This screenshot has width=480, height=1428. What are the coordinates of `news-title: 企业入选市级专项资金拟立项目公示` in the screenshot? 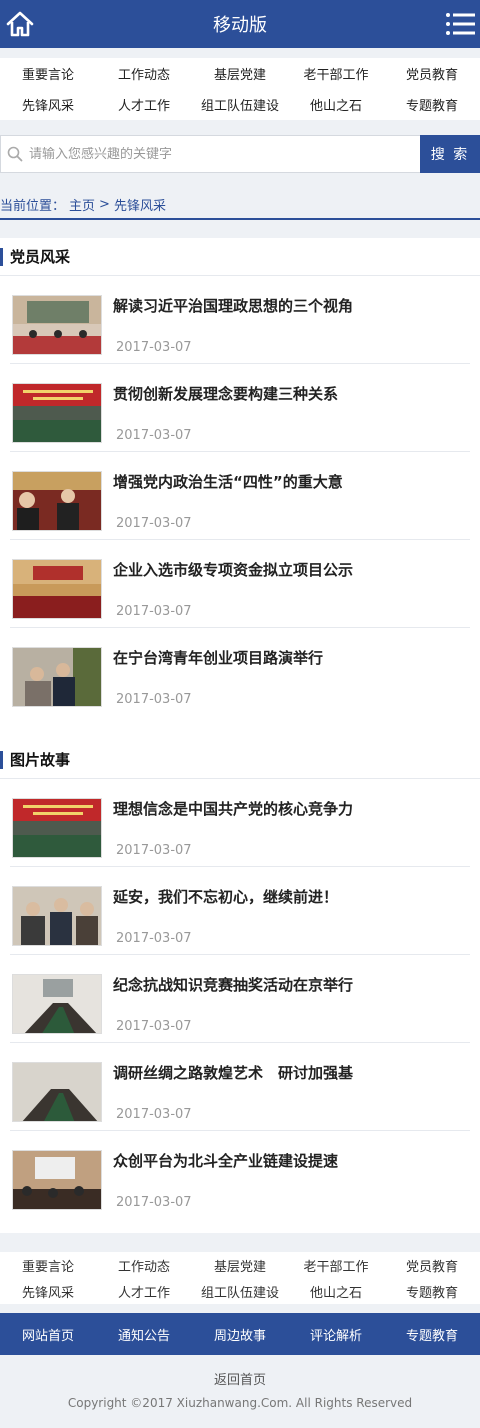 It's located at (290, 569).